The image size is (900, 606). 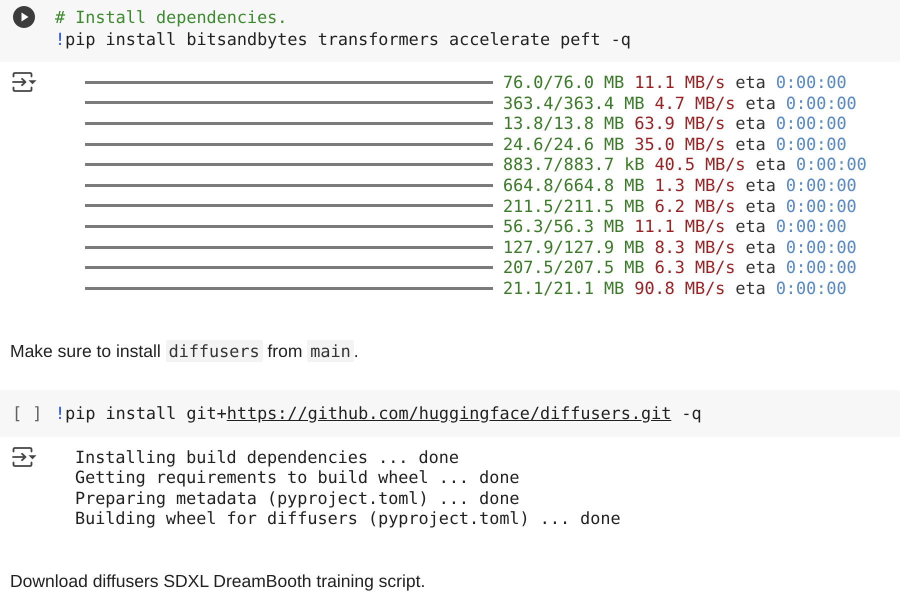 What do you see at coordinates (297, 498) in the screenshot?
I see `output-line: Preparing metadata (pyproject.toml) ... done` at bounding box center [297, 498].